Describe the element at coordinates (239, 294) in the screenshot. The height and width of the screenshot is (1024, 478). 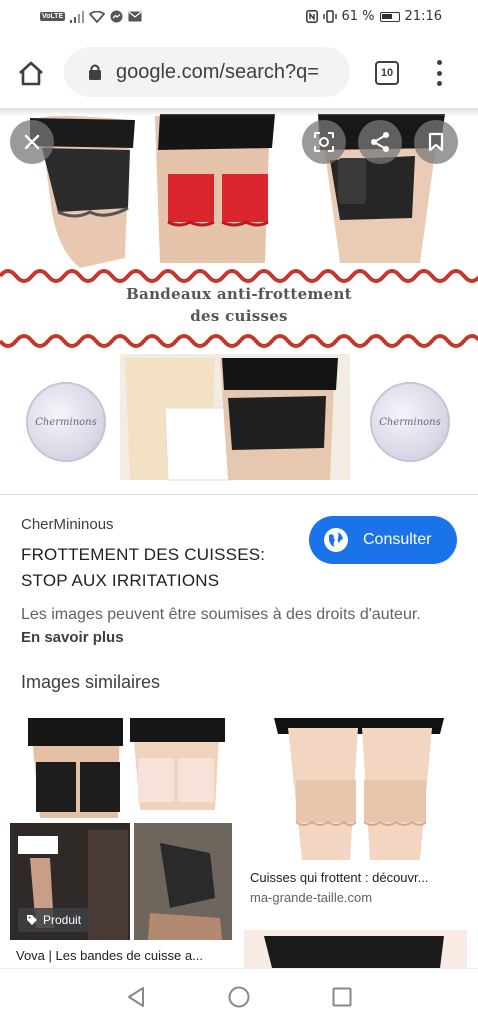
I see `hero-caption-line1: Bandeaux anti-frottement` at that location.